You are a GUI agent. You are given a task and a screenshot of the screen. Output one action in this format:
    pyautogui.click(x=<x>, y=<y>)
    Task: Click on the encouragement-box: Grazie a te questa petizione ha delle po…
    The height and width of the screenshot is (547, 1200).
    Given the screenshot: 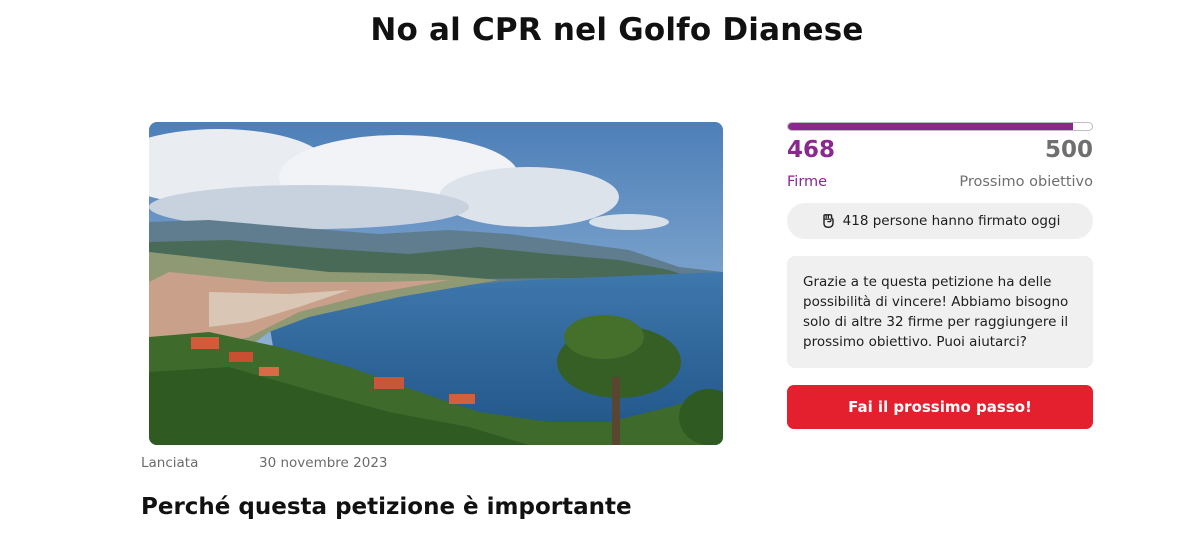 What is the action you would take?
    pyautogui.click(x=940, y=312)
    